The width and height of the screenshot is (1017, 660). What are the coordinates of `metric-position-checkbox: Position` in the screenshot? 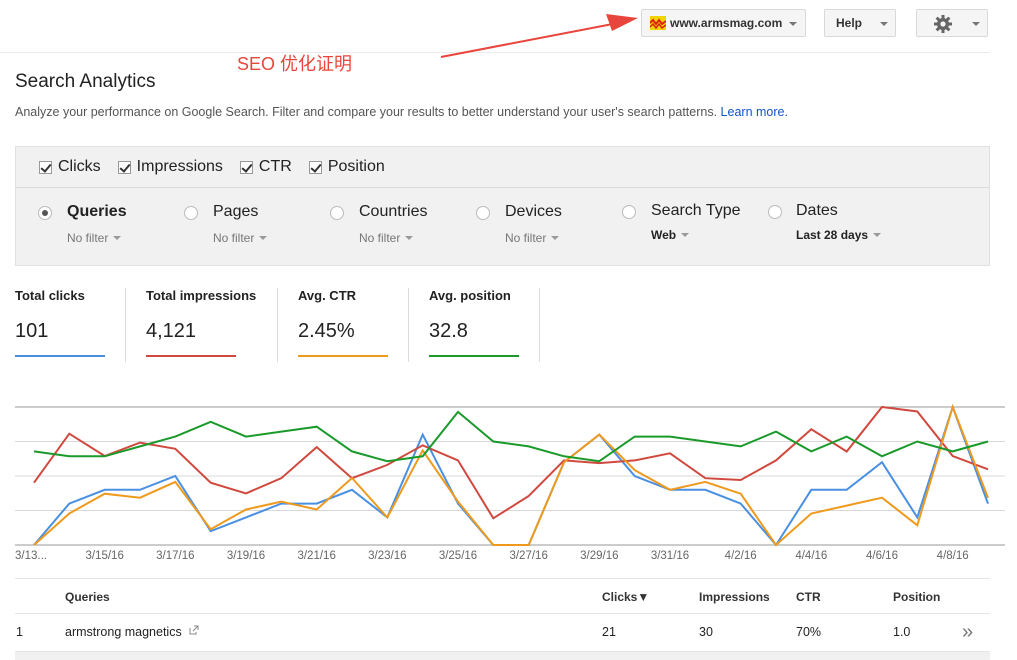 It's located at (346, 167).